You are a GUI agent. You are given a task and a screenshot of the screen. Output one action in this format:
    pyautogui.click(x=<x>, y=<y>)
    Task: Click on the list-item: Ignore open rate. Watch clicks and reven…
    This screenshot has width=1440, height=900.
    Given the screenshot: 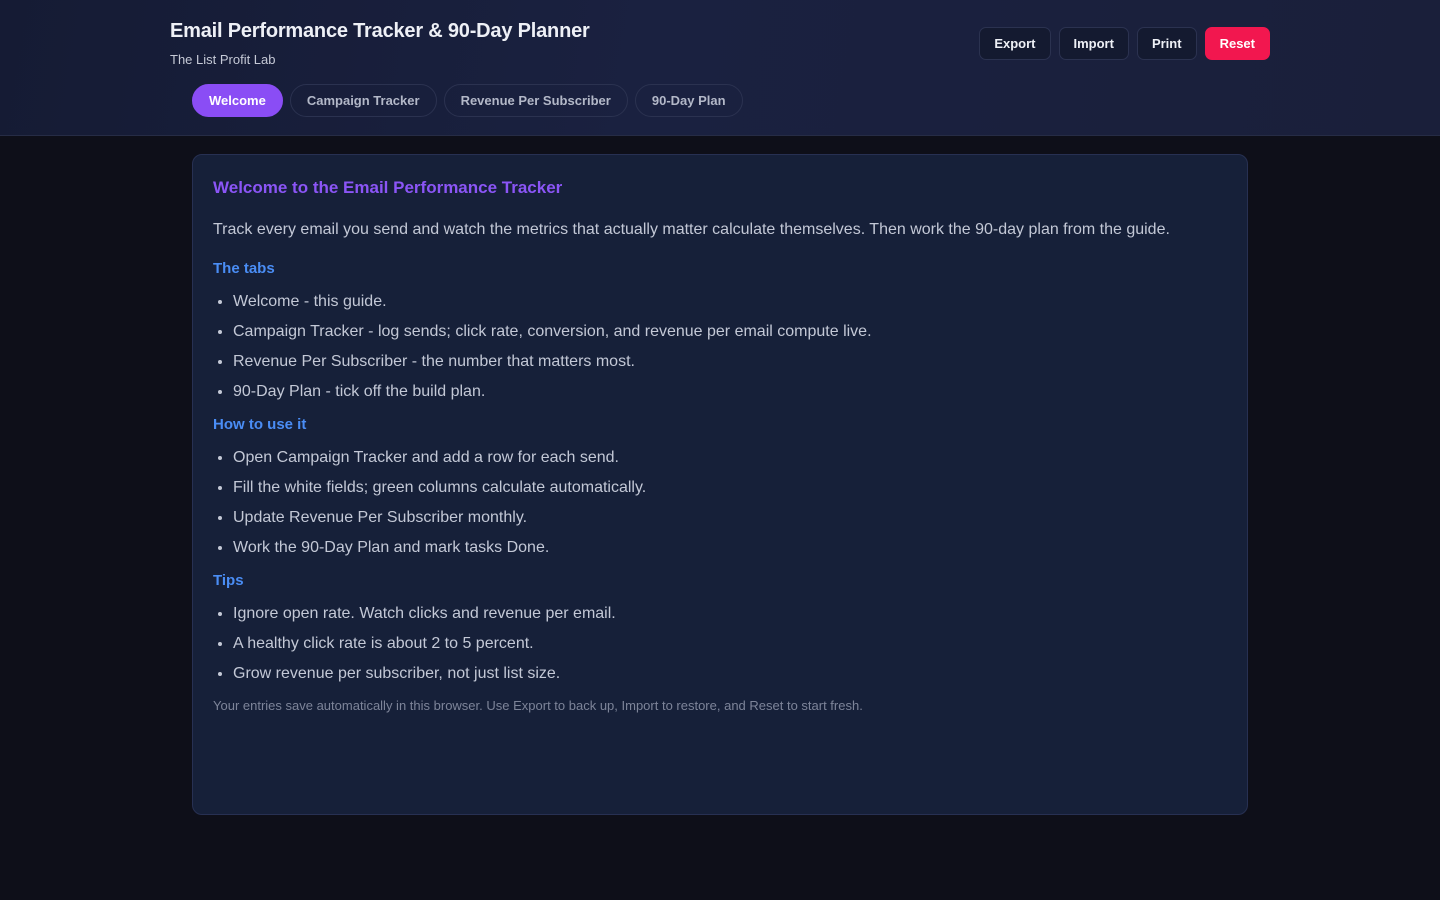 What is the action you would take?
    pyautogui.click(x=730, y=614)
    